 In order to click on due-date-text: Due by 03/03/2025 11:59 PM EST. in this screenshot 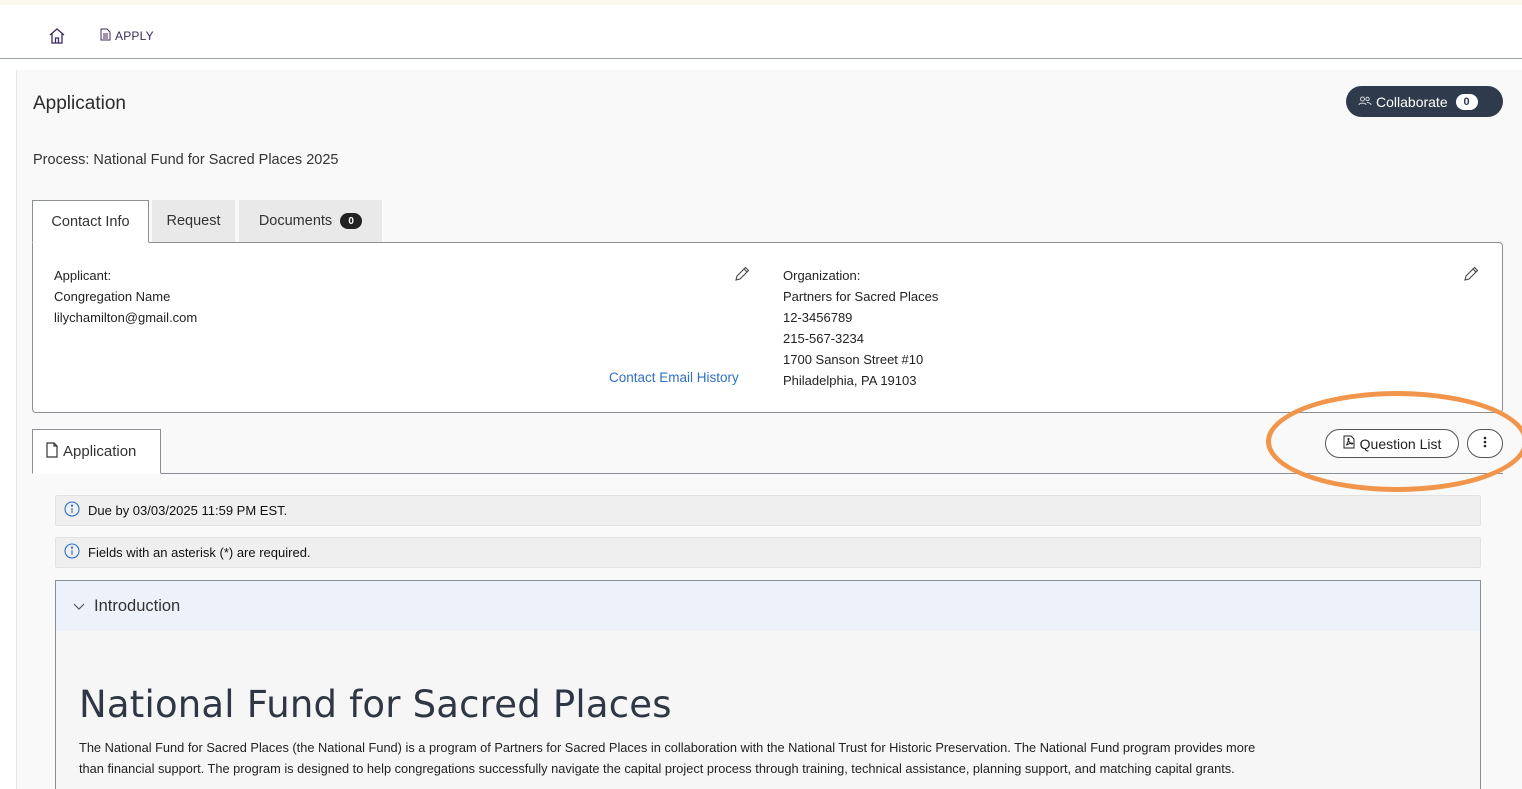, I will do `click(188, 510)`.